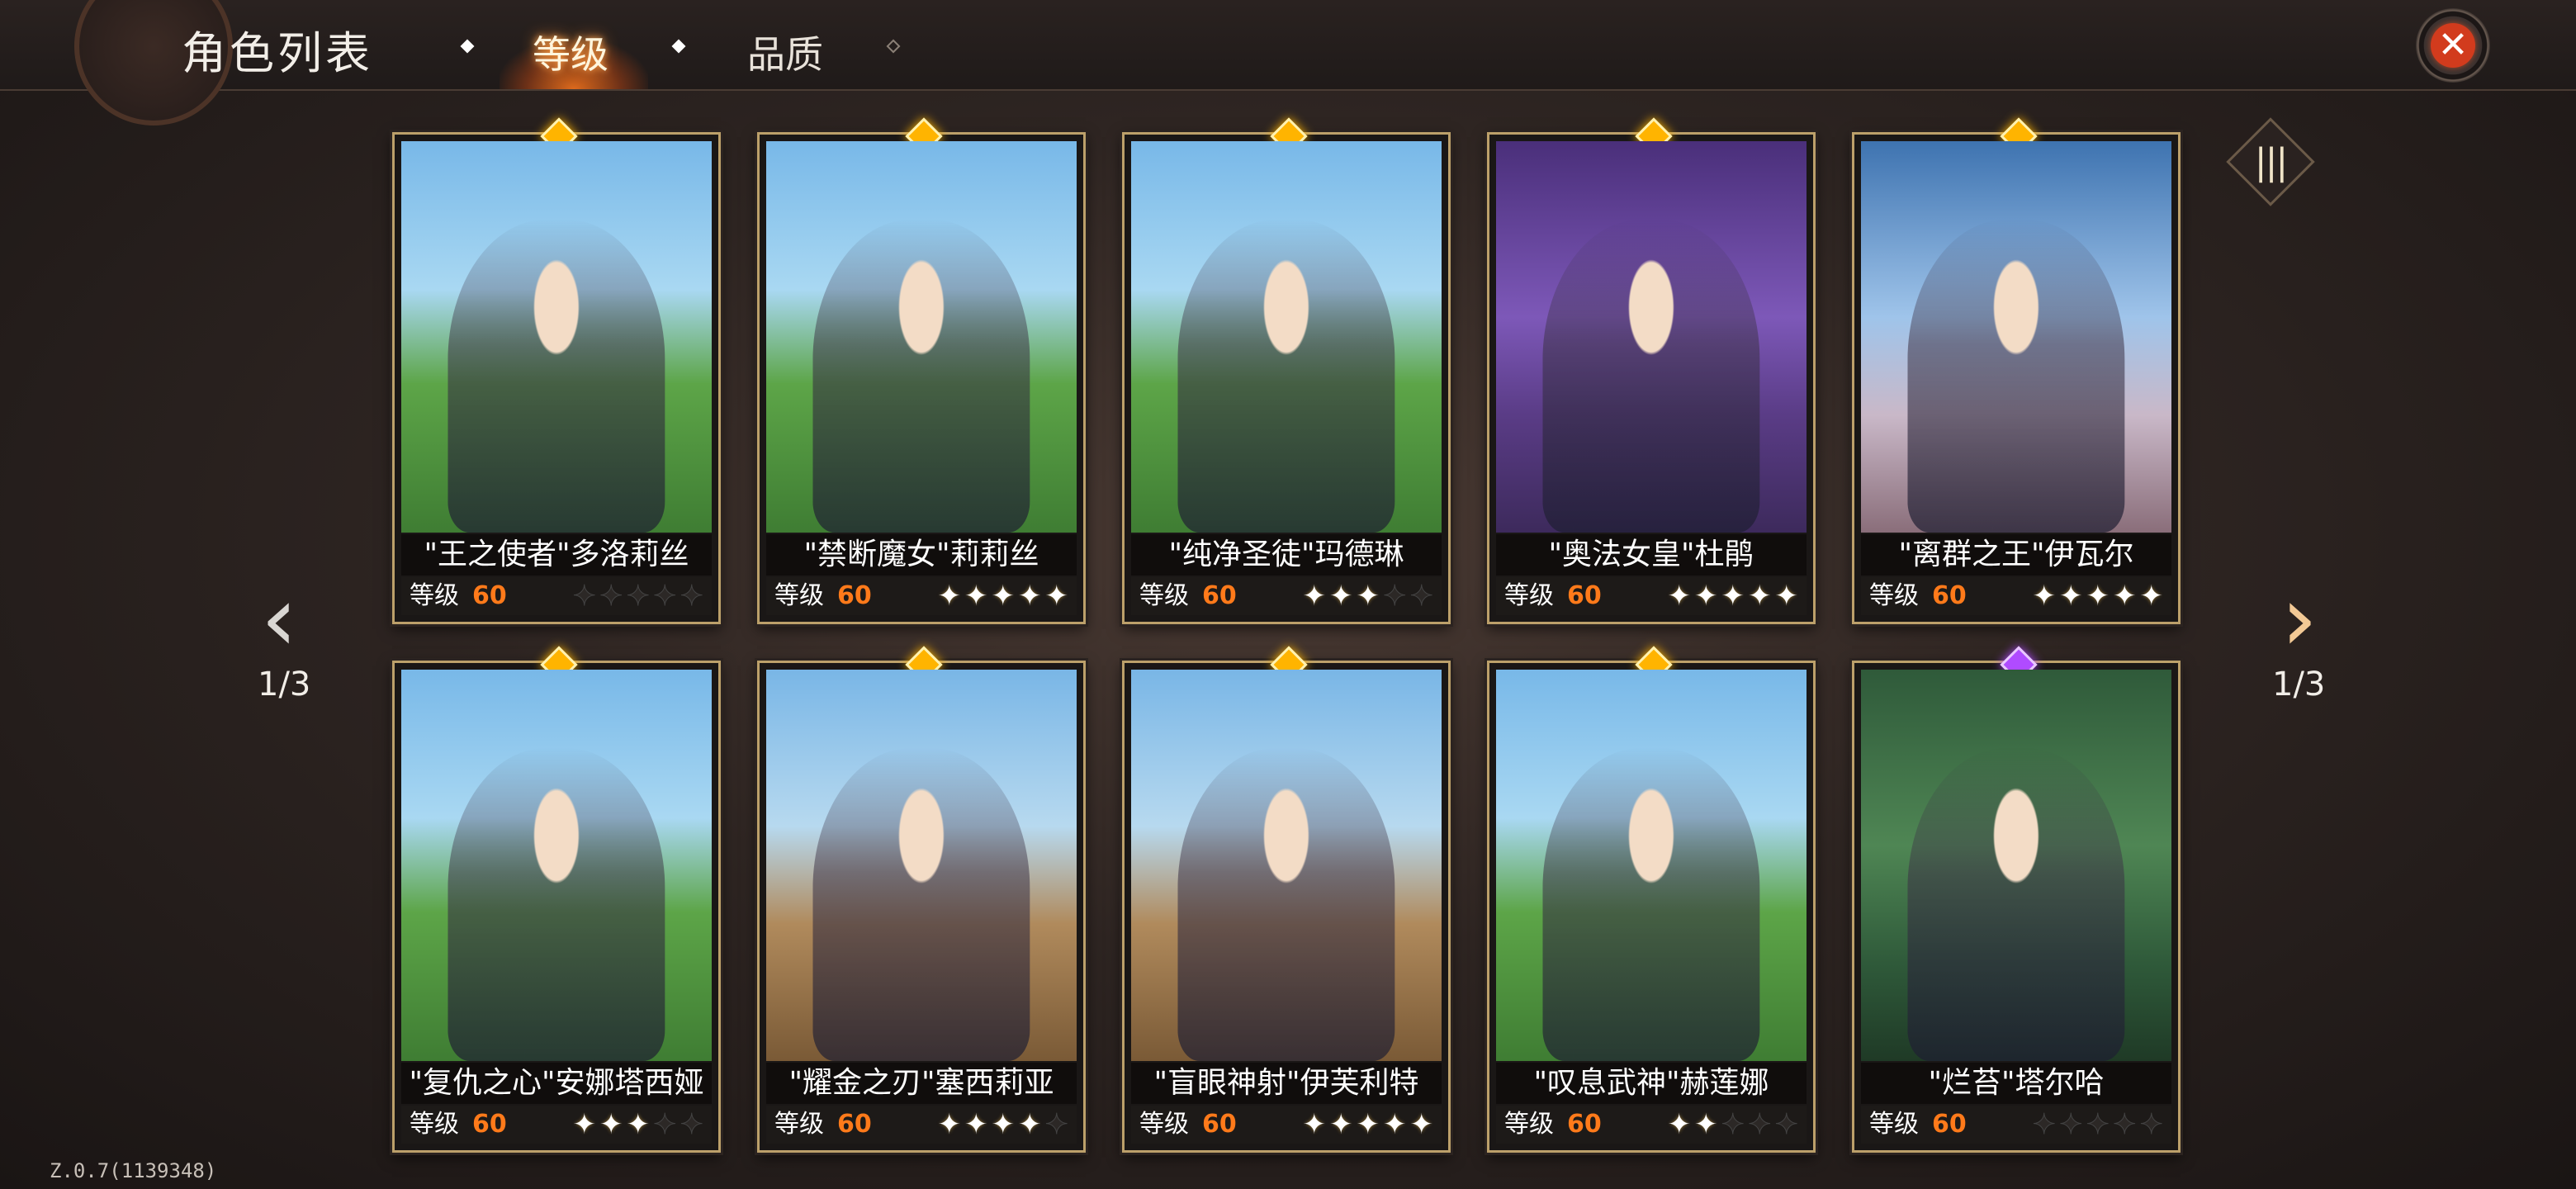 The image size is (2576, 1189). Describe the element at coordinates (133, 1170) in the screenshot. I see `version-label: Z.0.7(1139348)` at that location.